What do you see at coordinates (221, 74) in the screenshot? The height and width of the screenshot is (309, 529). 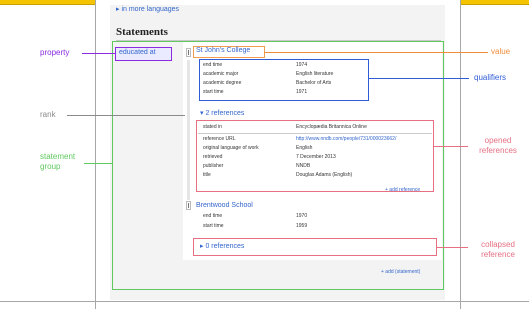 I see `qualifier-key: academic major` at bounding box center [221, 74].